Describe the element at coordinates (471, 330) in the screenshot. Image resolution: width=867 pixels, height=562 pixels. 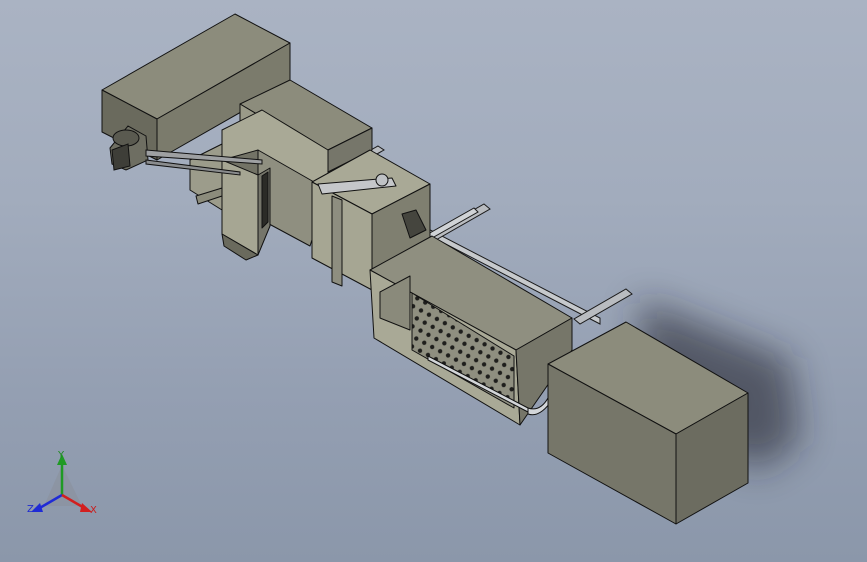
I see `perforated-filter` at that location.